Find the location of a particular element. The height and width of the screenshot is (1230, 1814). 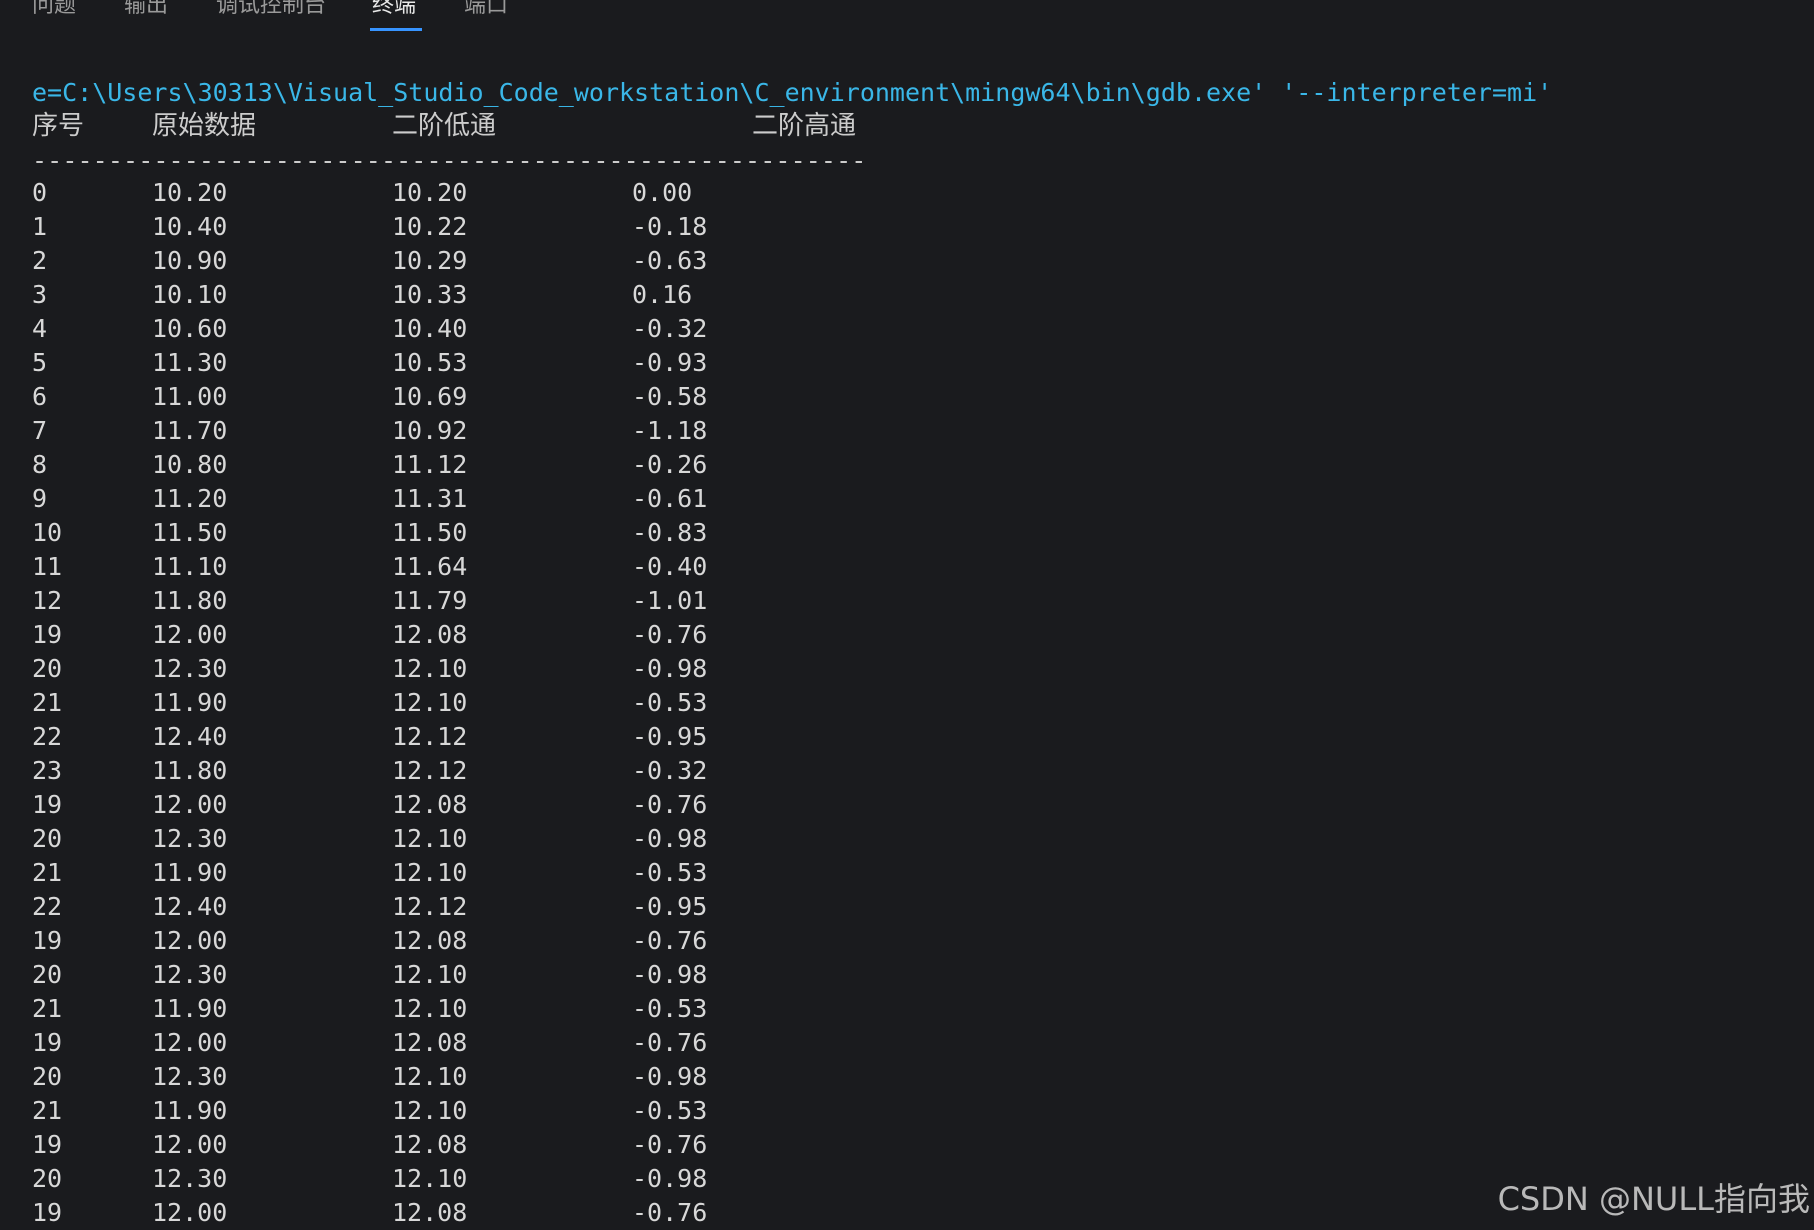

terminal-output-row: 5 11.30 10.53 -0.93 is located at coordinates (450, 363).